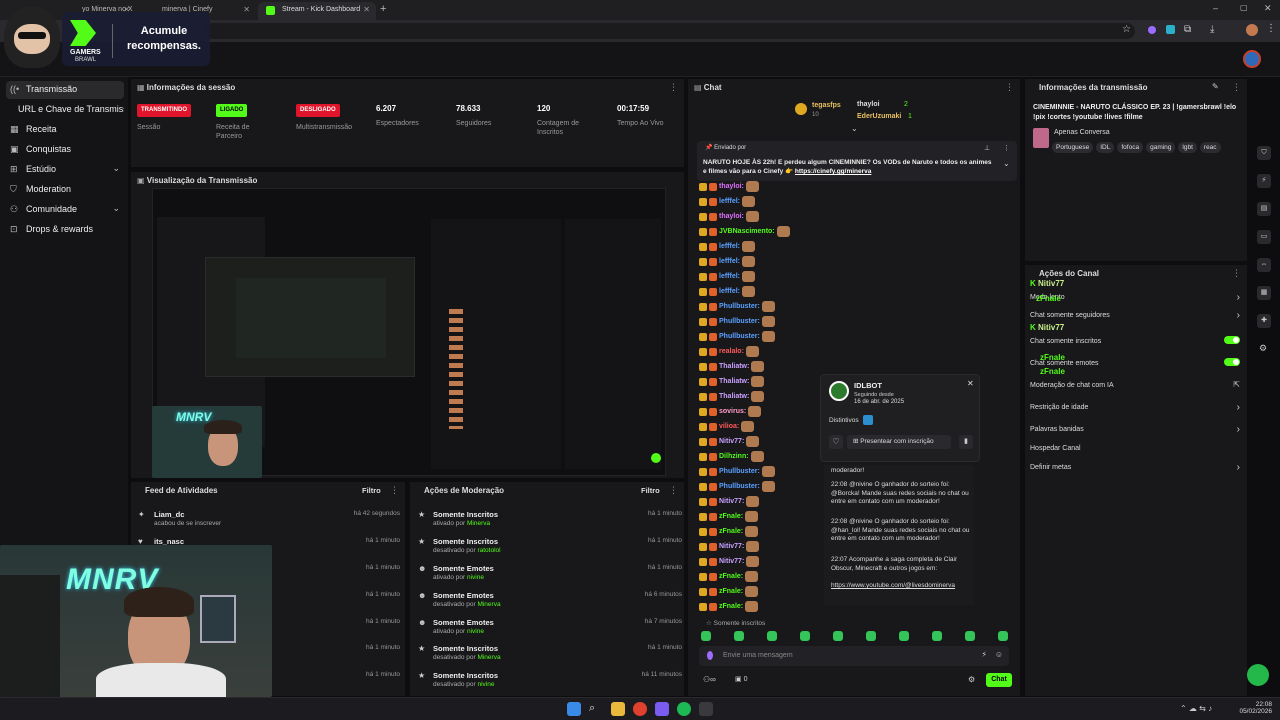  I want to click on sidebar-item-drops: ⊡ Drops & rewards, so click(65, 230).